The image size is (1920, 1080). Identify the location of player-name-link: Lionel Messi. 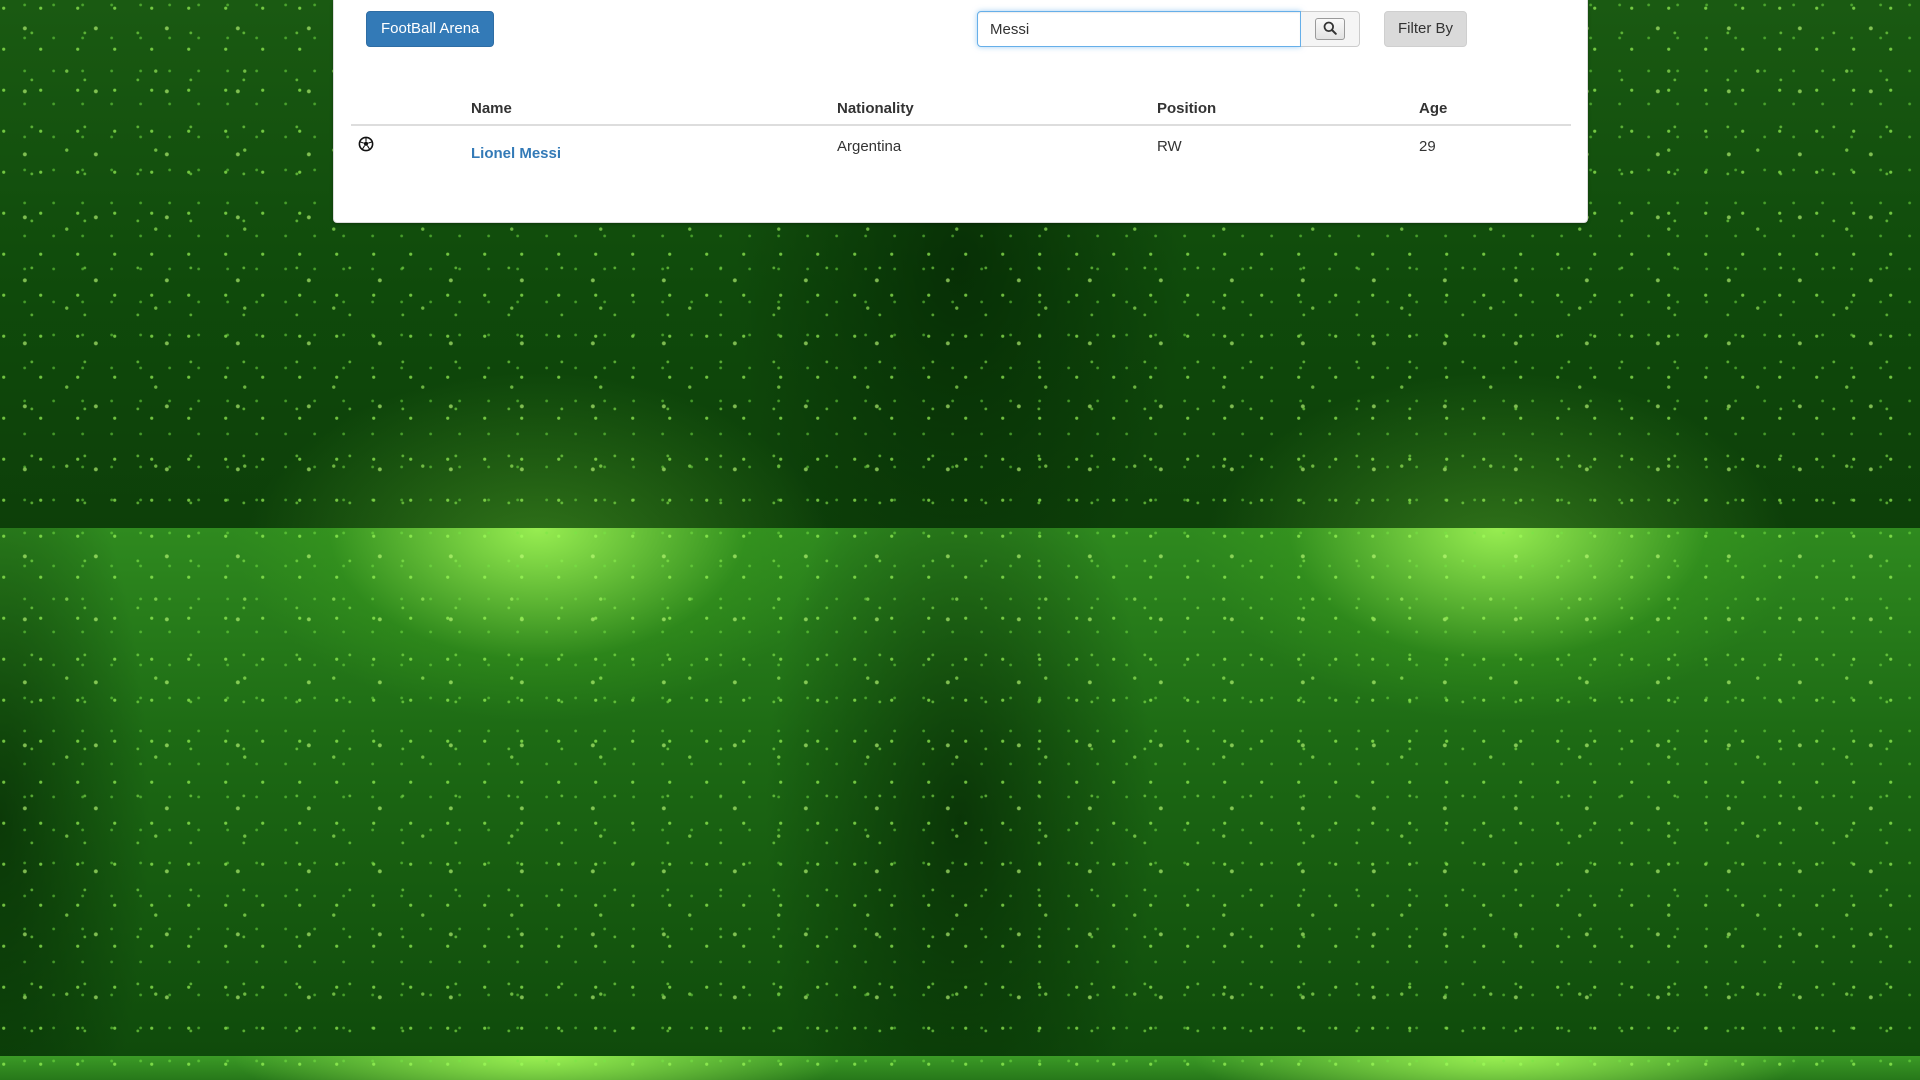
(516, 153).